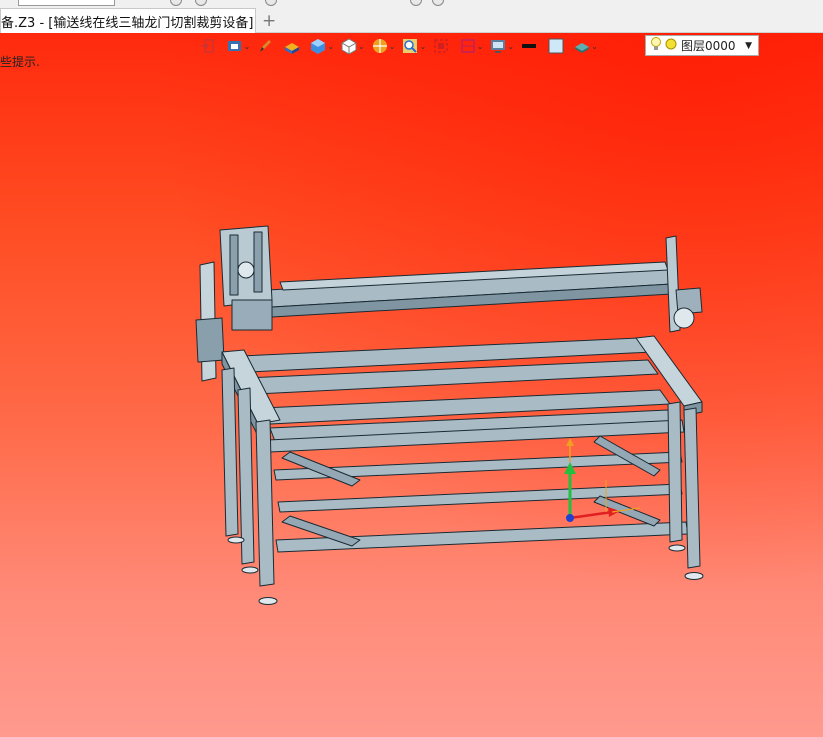 This screenshot has width=823, height=737. I want to click on leg-back-left, so click(230, 452).